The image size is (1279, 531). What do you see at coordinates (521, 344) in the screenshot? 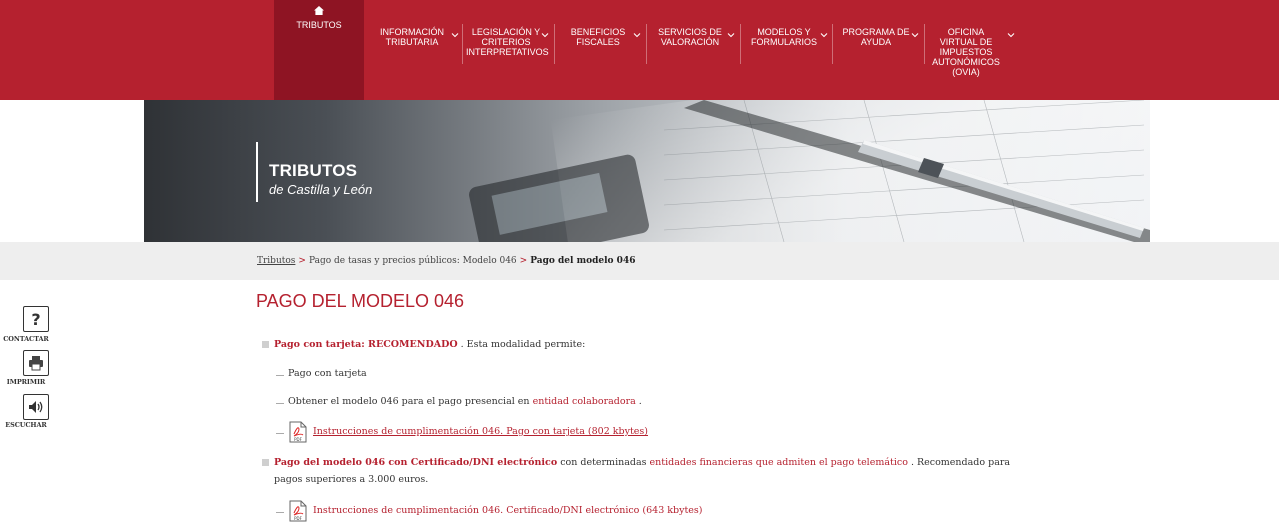
I see `card-payment-text: . Esta modalidad permite:` at bounding box center [521, 344].